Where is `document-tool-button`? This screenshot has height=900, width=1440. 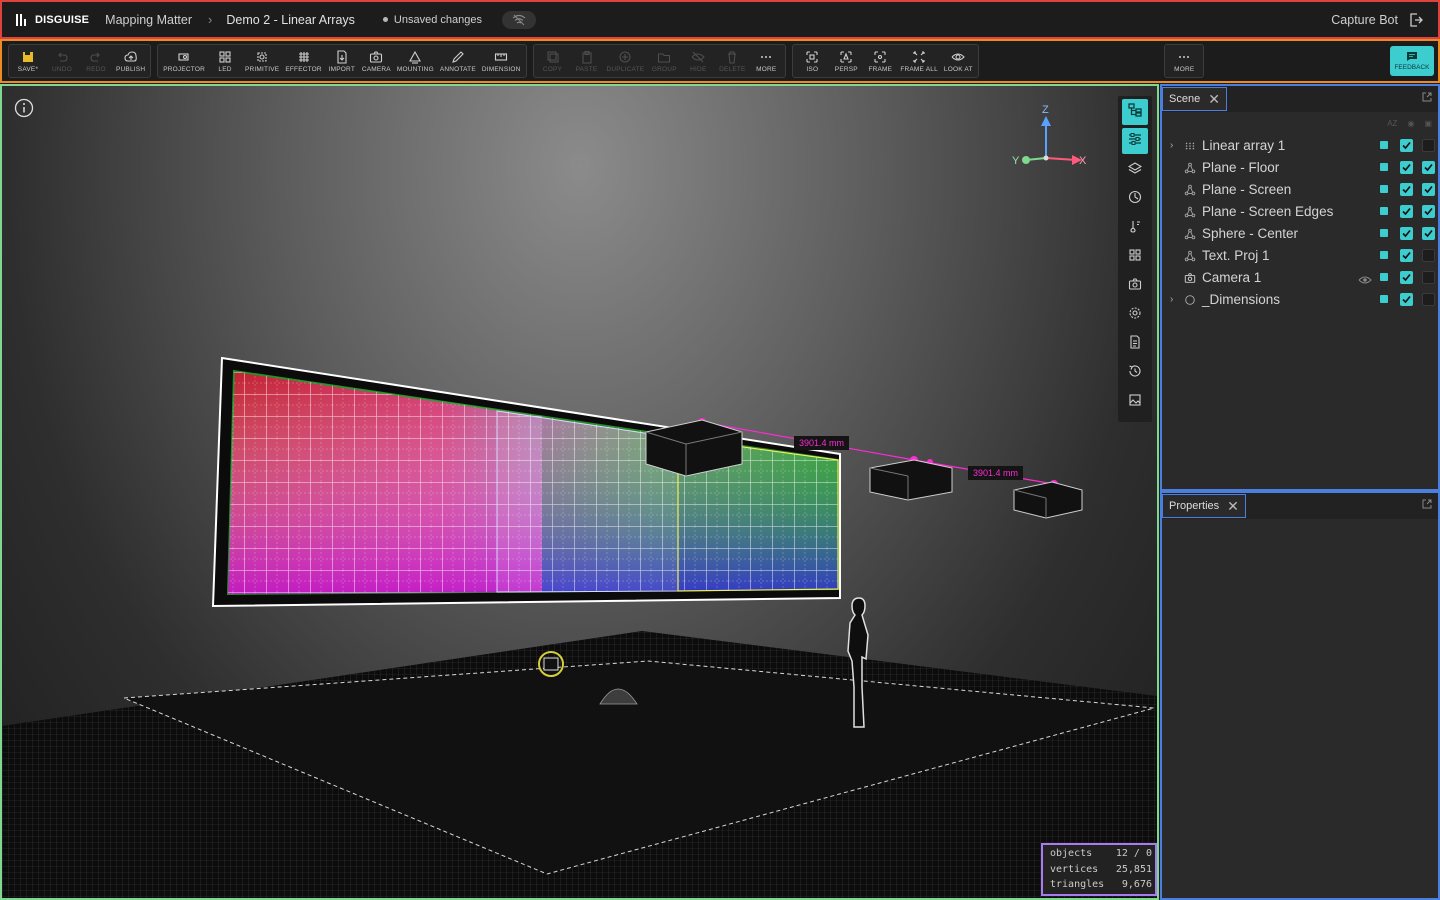
document-tool-button is located at coordinates (1135, 344).